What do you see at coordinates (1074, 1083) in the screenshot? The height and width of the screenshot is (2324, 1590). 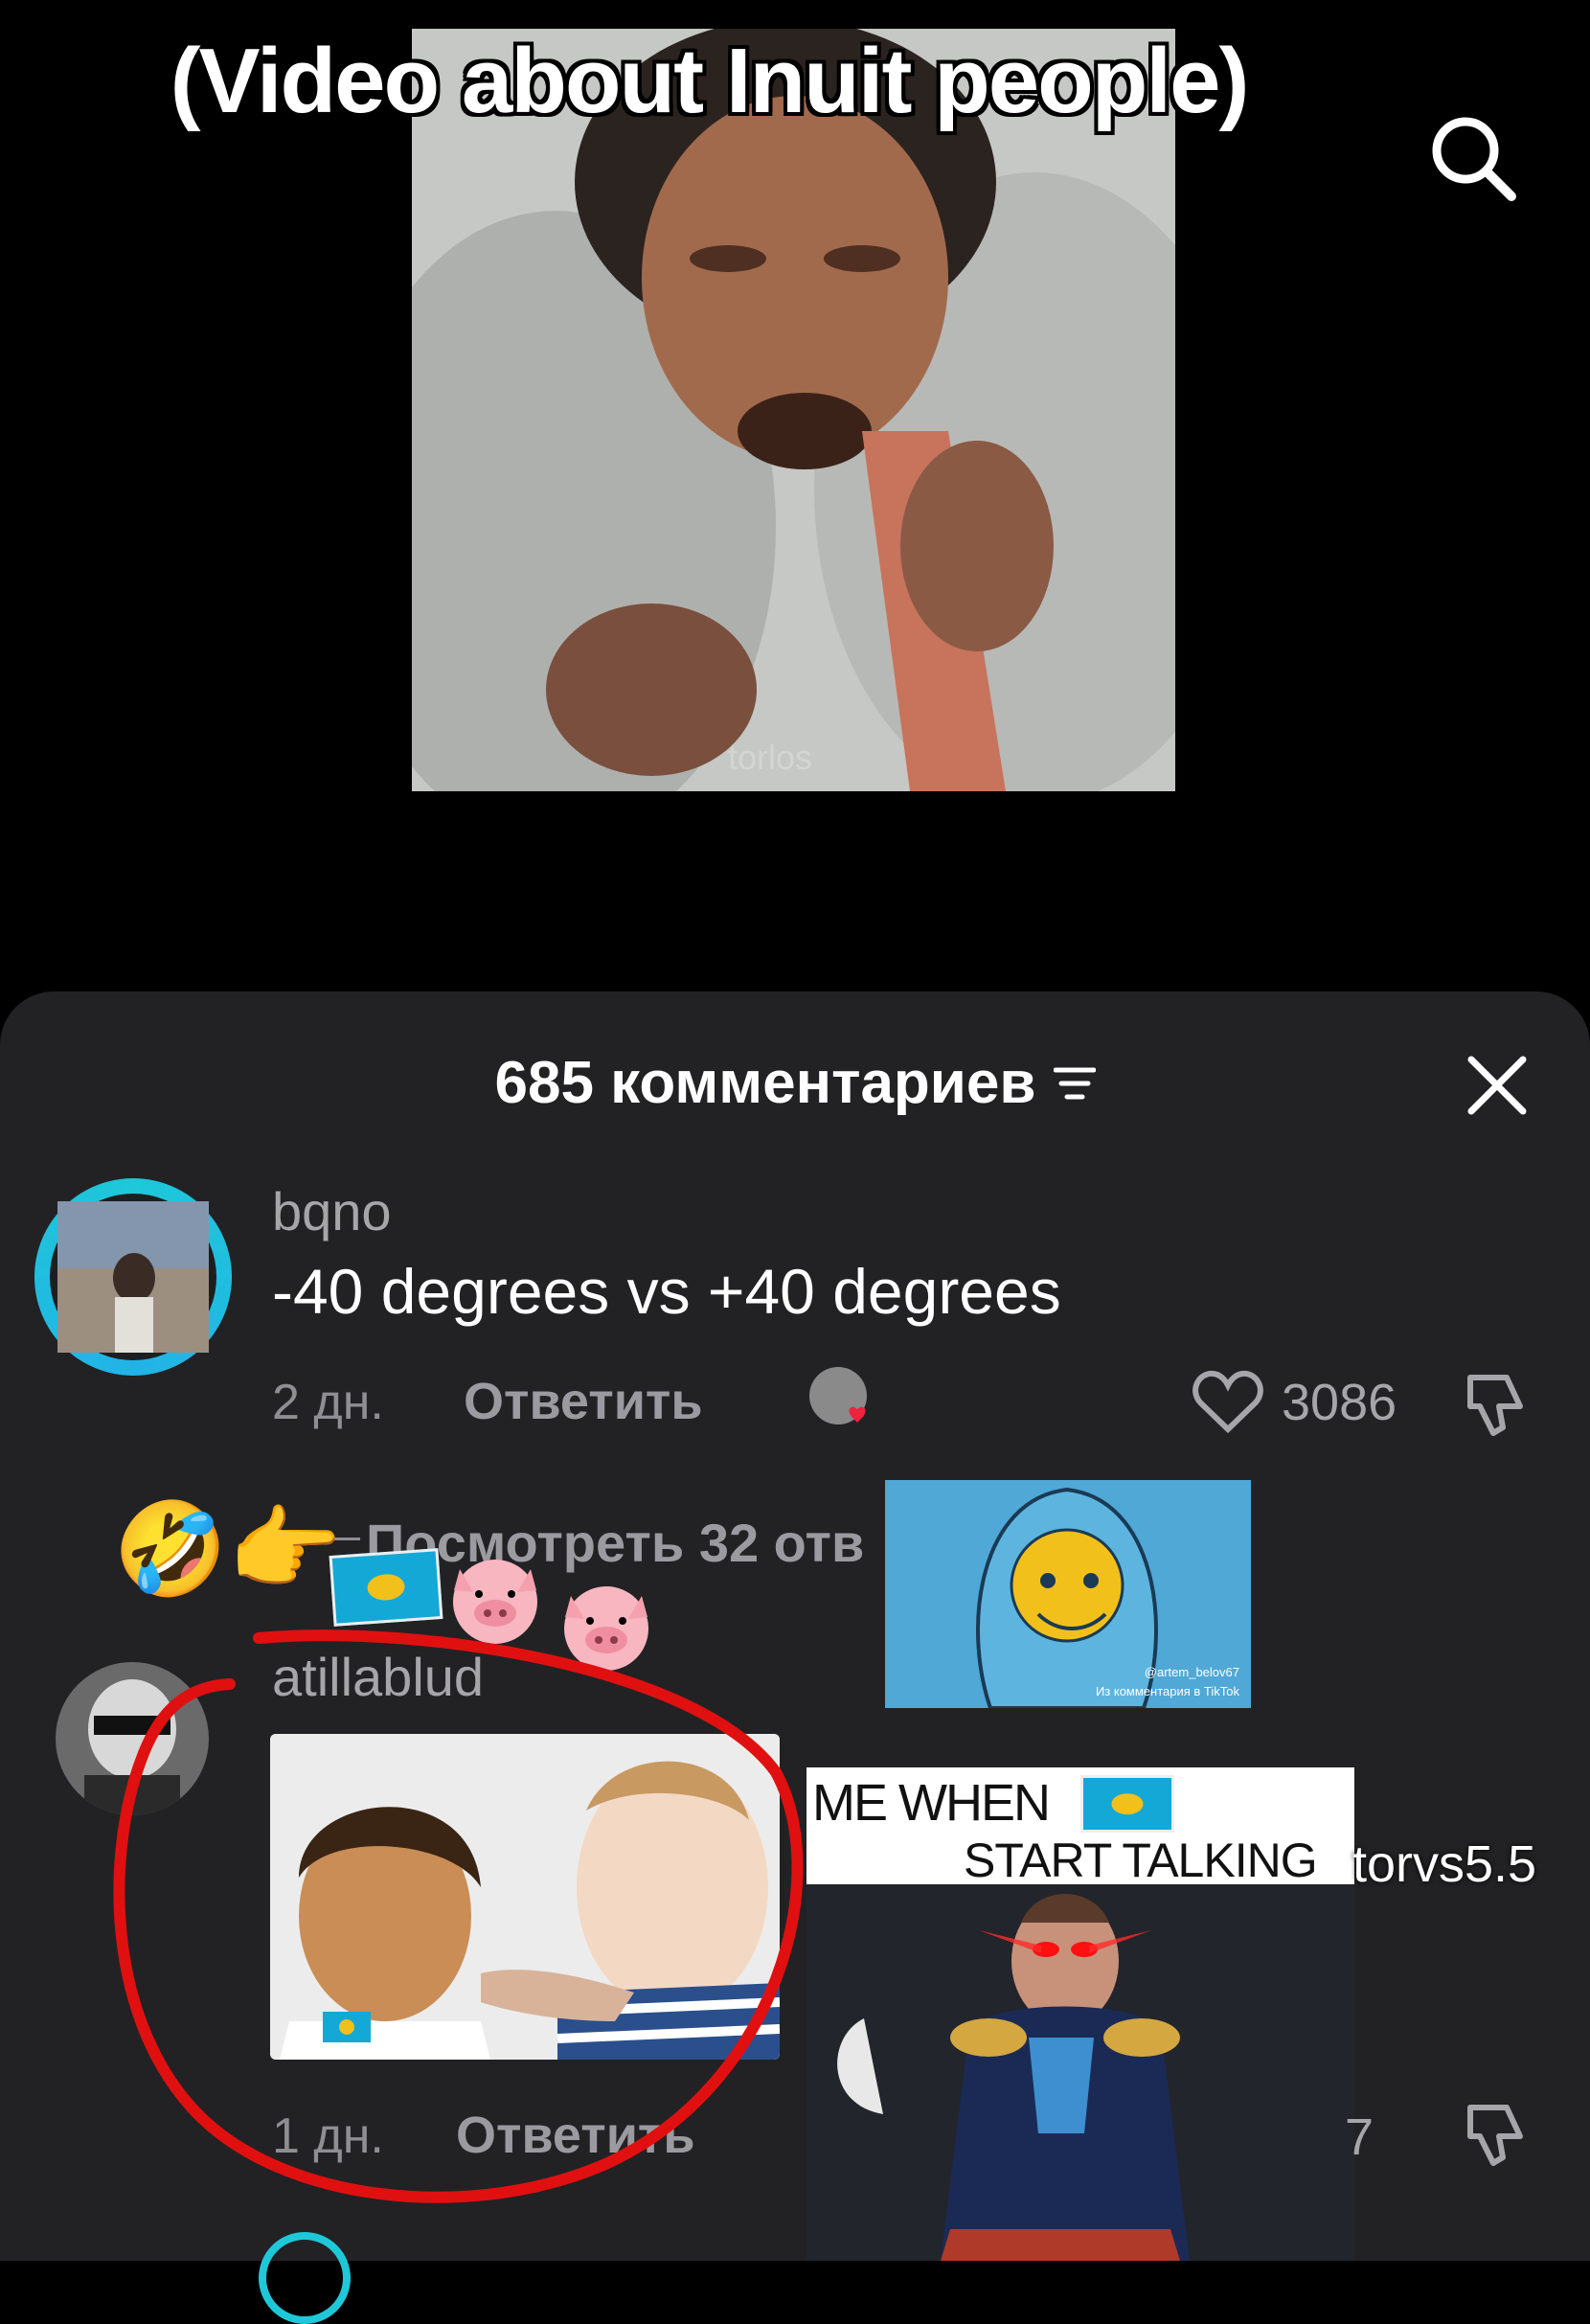 I see `filter-icon` at bounding box center [1074, 1083].